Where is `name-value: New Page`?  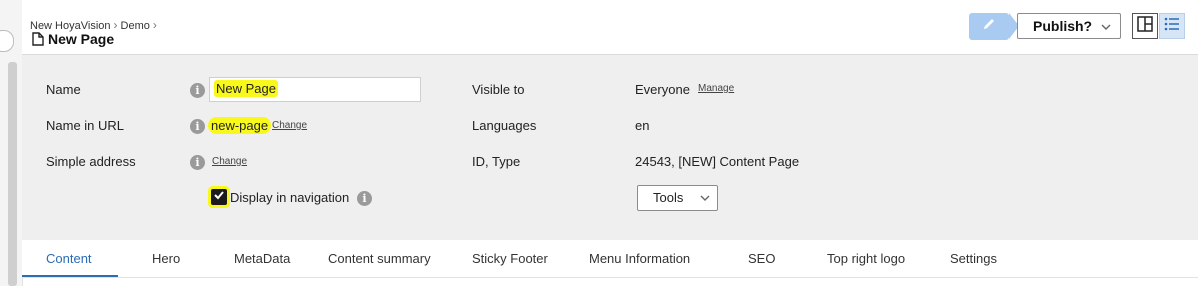 name-value: New Page is located at coordinates (246, 88).